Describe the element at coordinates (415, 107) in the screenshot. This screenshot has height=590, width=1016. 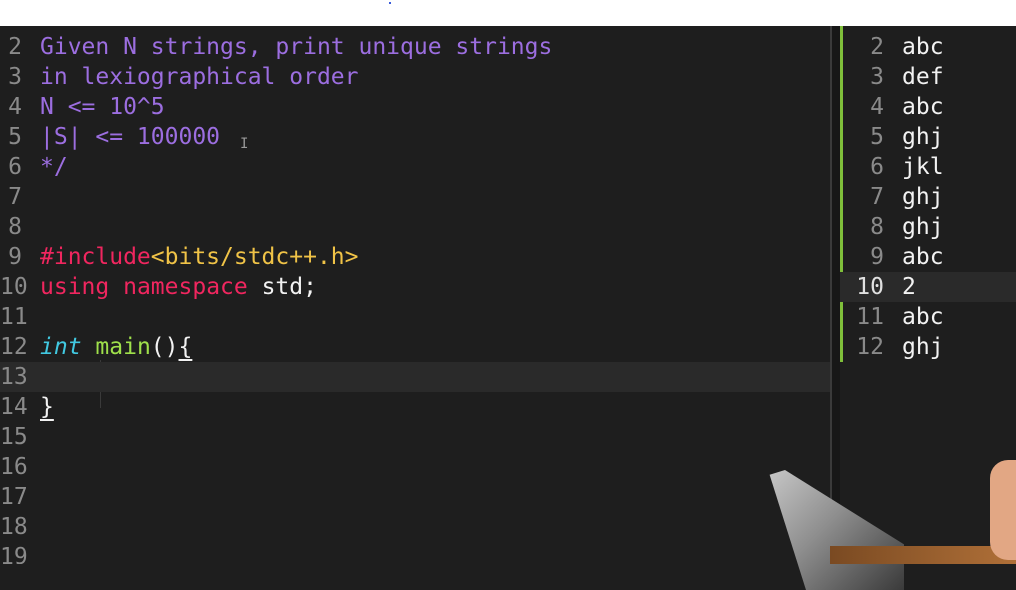
I see `code-line: 4 N <= 10^5` at that location.